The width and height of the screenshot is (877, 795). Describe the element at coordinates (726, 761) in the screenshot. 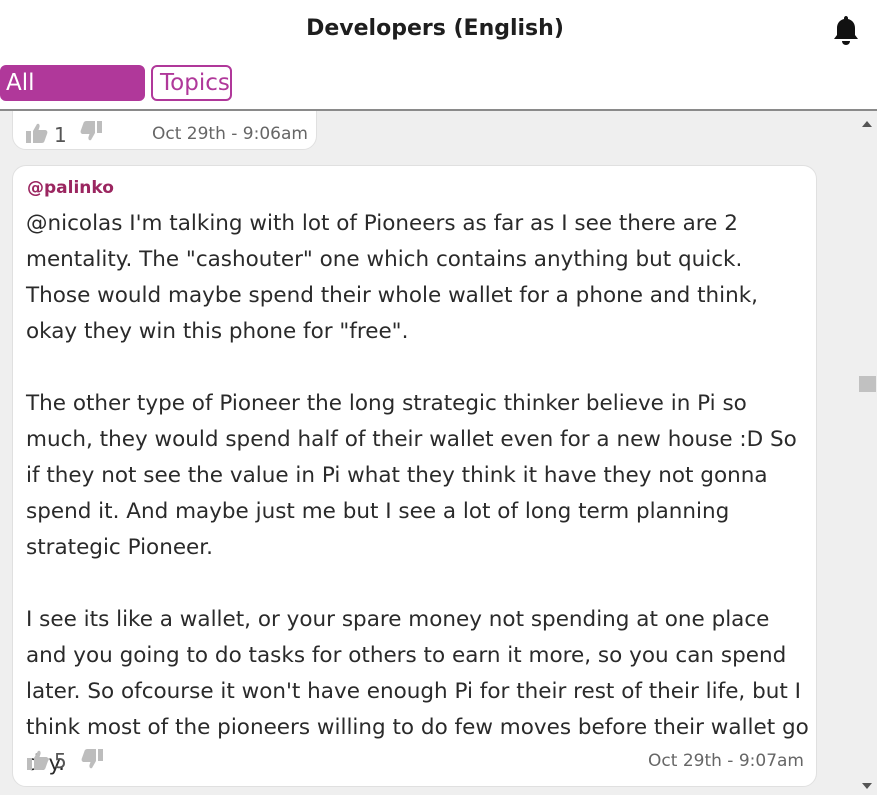

I see `message-timestamp: Oct 29th - 9:07am` at that location.